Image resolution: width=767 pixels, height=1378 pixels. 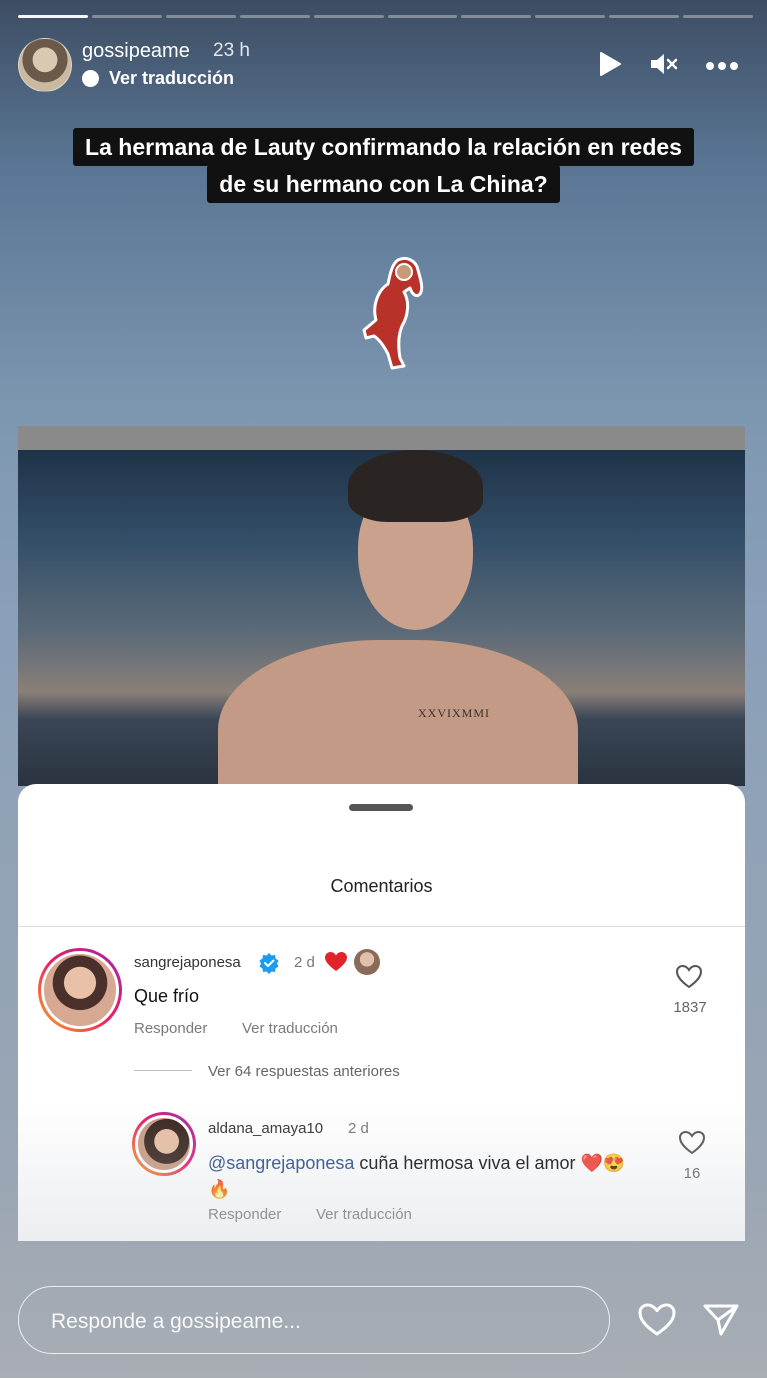 I want to click on sheet-handle, so click(x=381, y=807).